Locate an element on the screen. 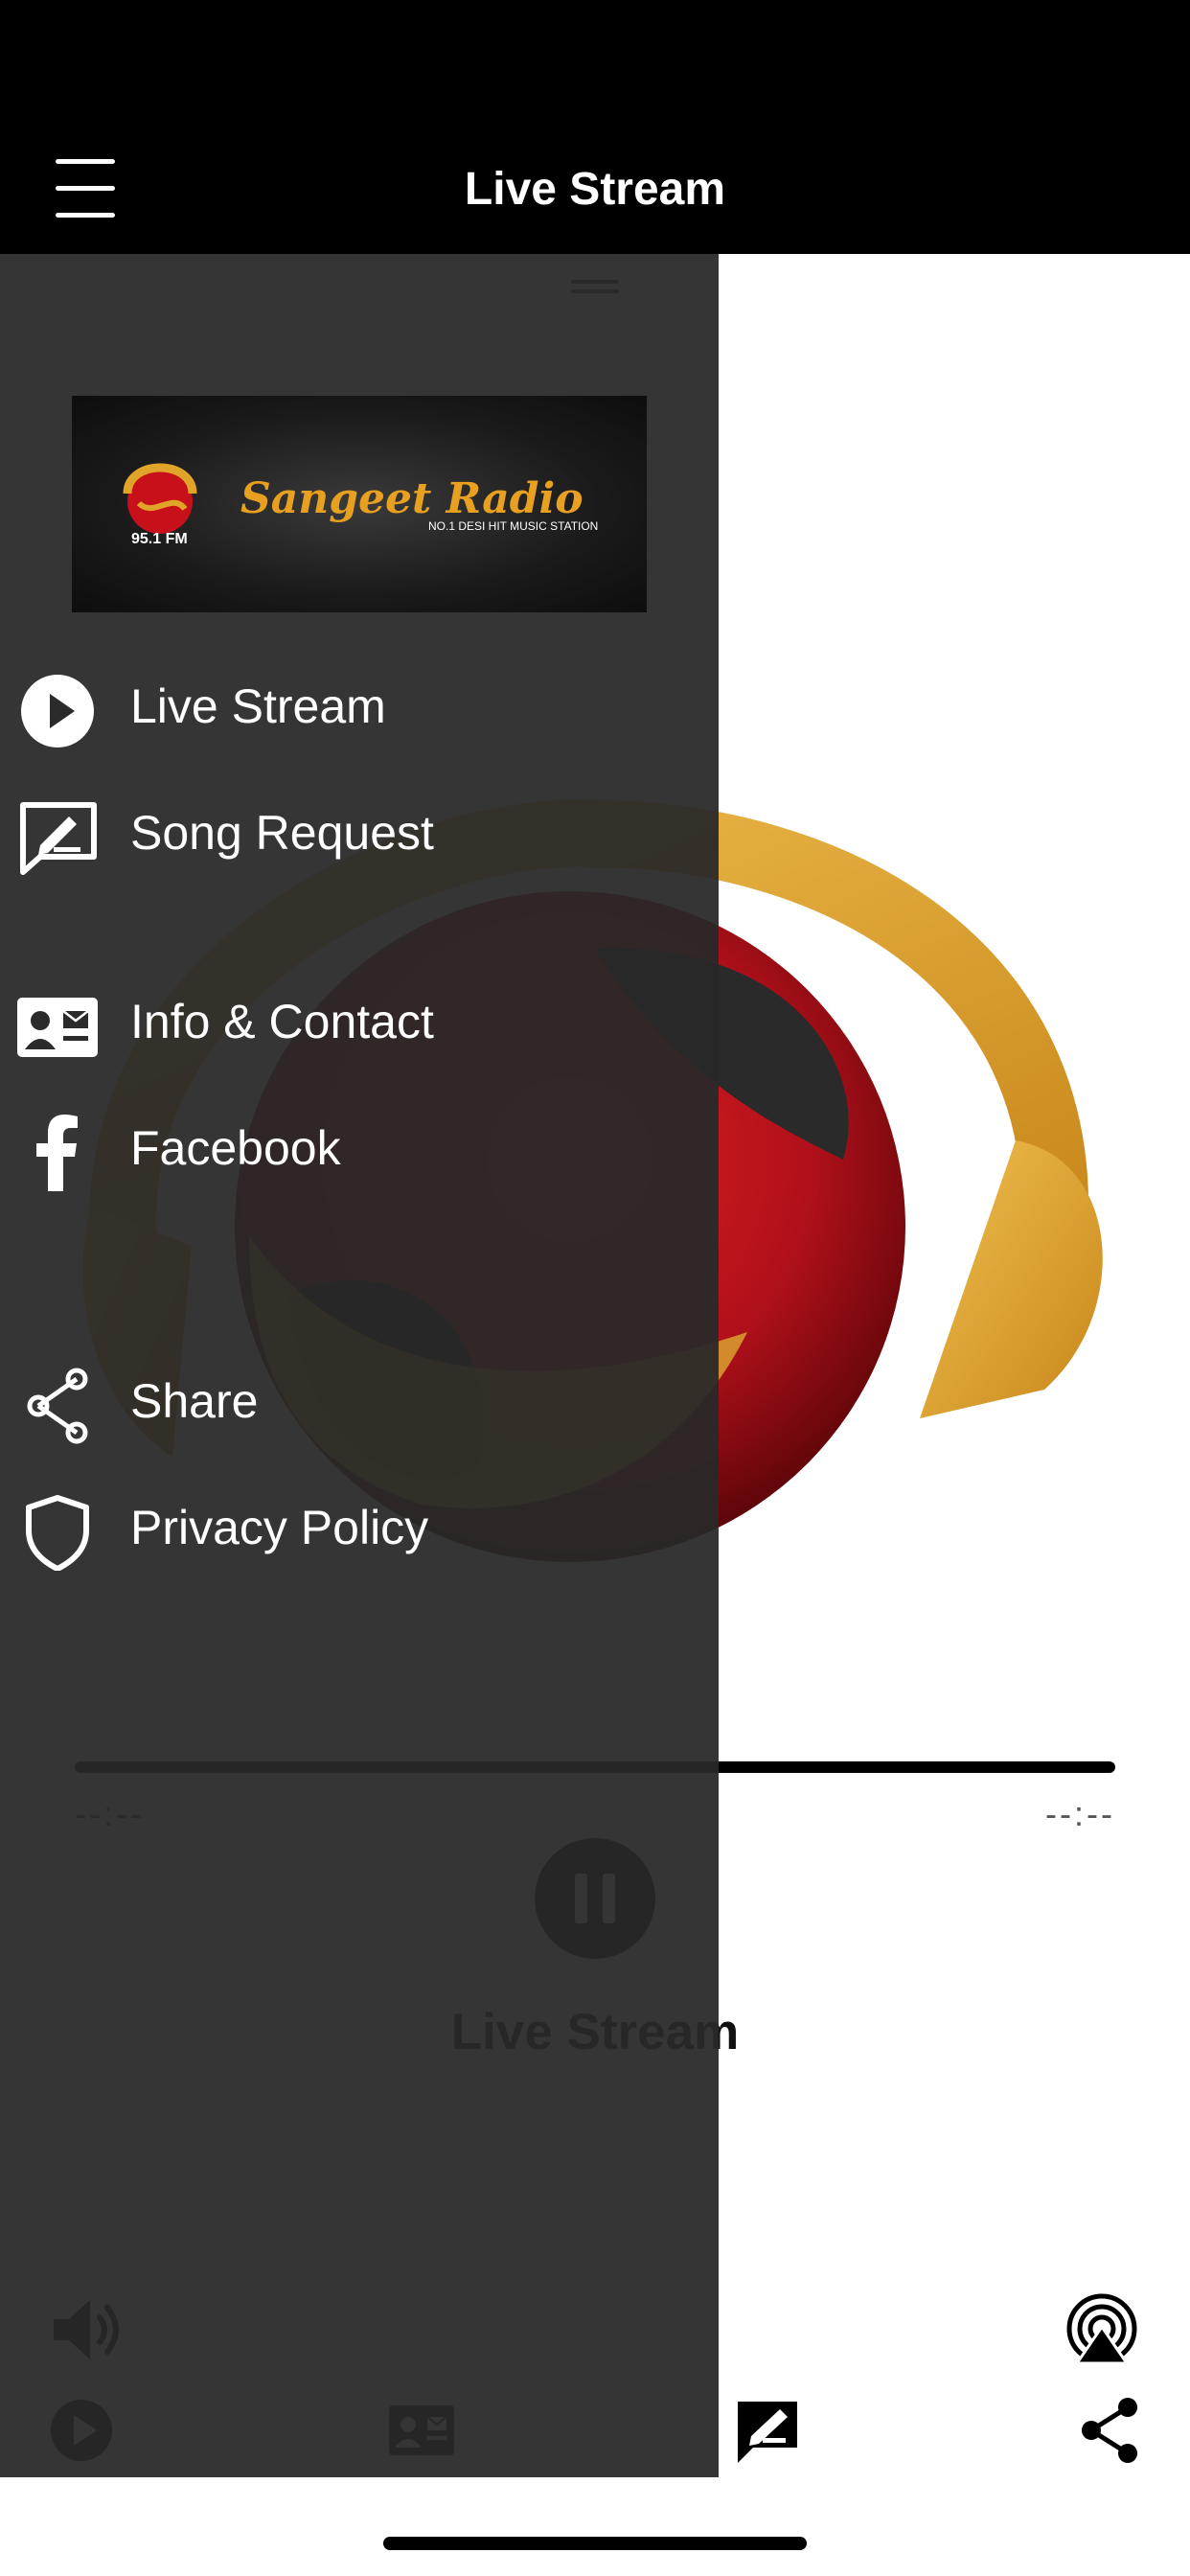  tab-song-request-icon is located at coordinates (766, 2430).